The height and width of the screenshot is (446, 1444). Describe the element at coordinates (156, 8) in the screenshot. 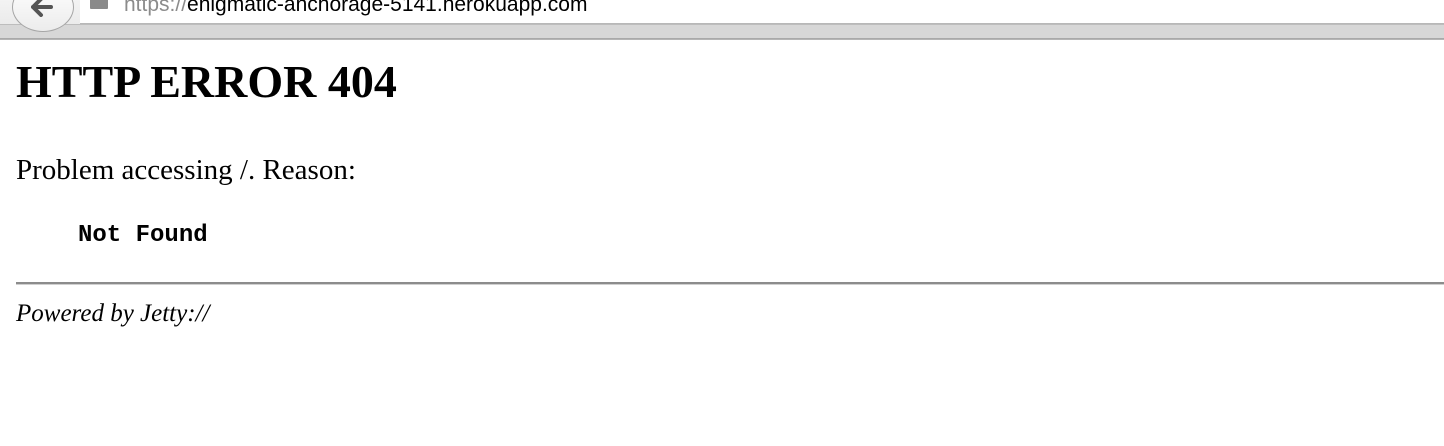

I see `url-scheme: https://` at that location.